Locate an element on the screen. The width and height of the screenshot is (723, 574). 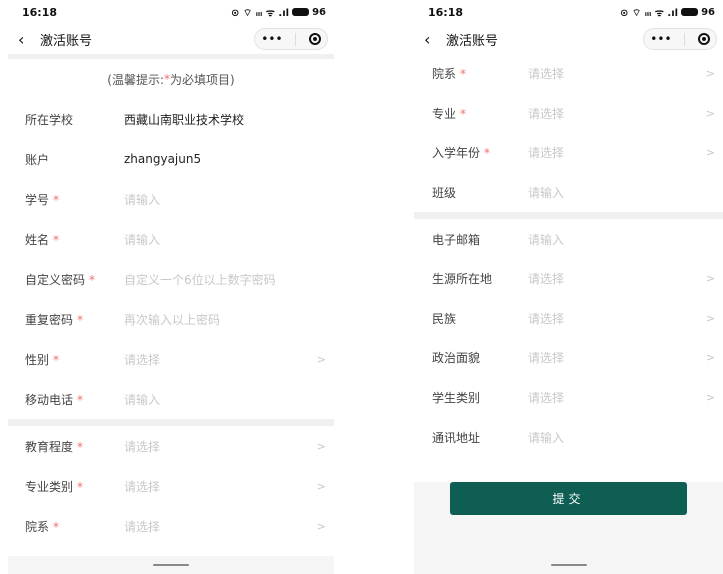
field-input: 自定义一个6位以上数字密码 is located at coordinates (225, 279).